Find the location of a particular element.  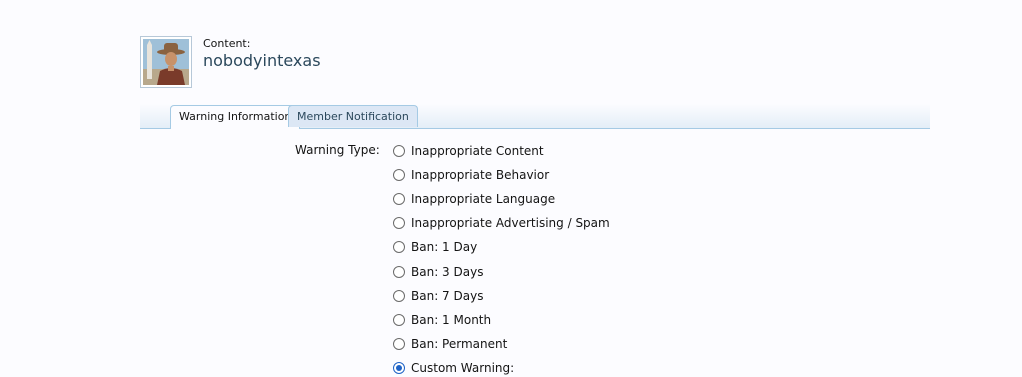

option-ban-3-days: Ban: 3 Days is located at coordinates (438, 272).